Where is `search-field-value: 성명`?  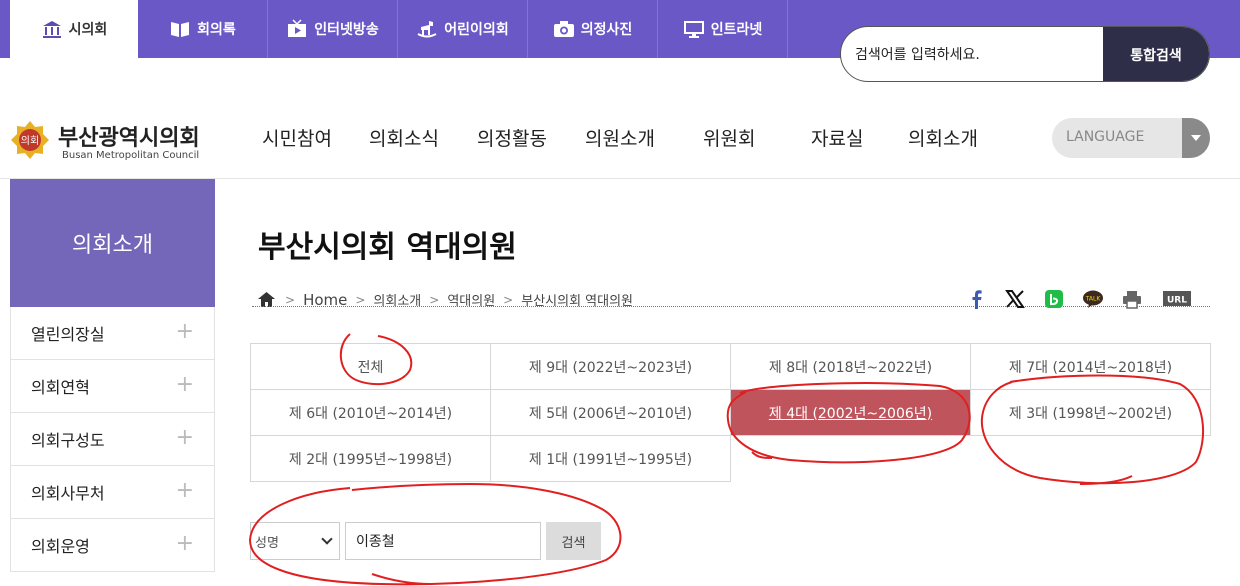 search-field-value: 성명 is located at coordinates (267, 543).